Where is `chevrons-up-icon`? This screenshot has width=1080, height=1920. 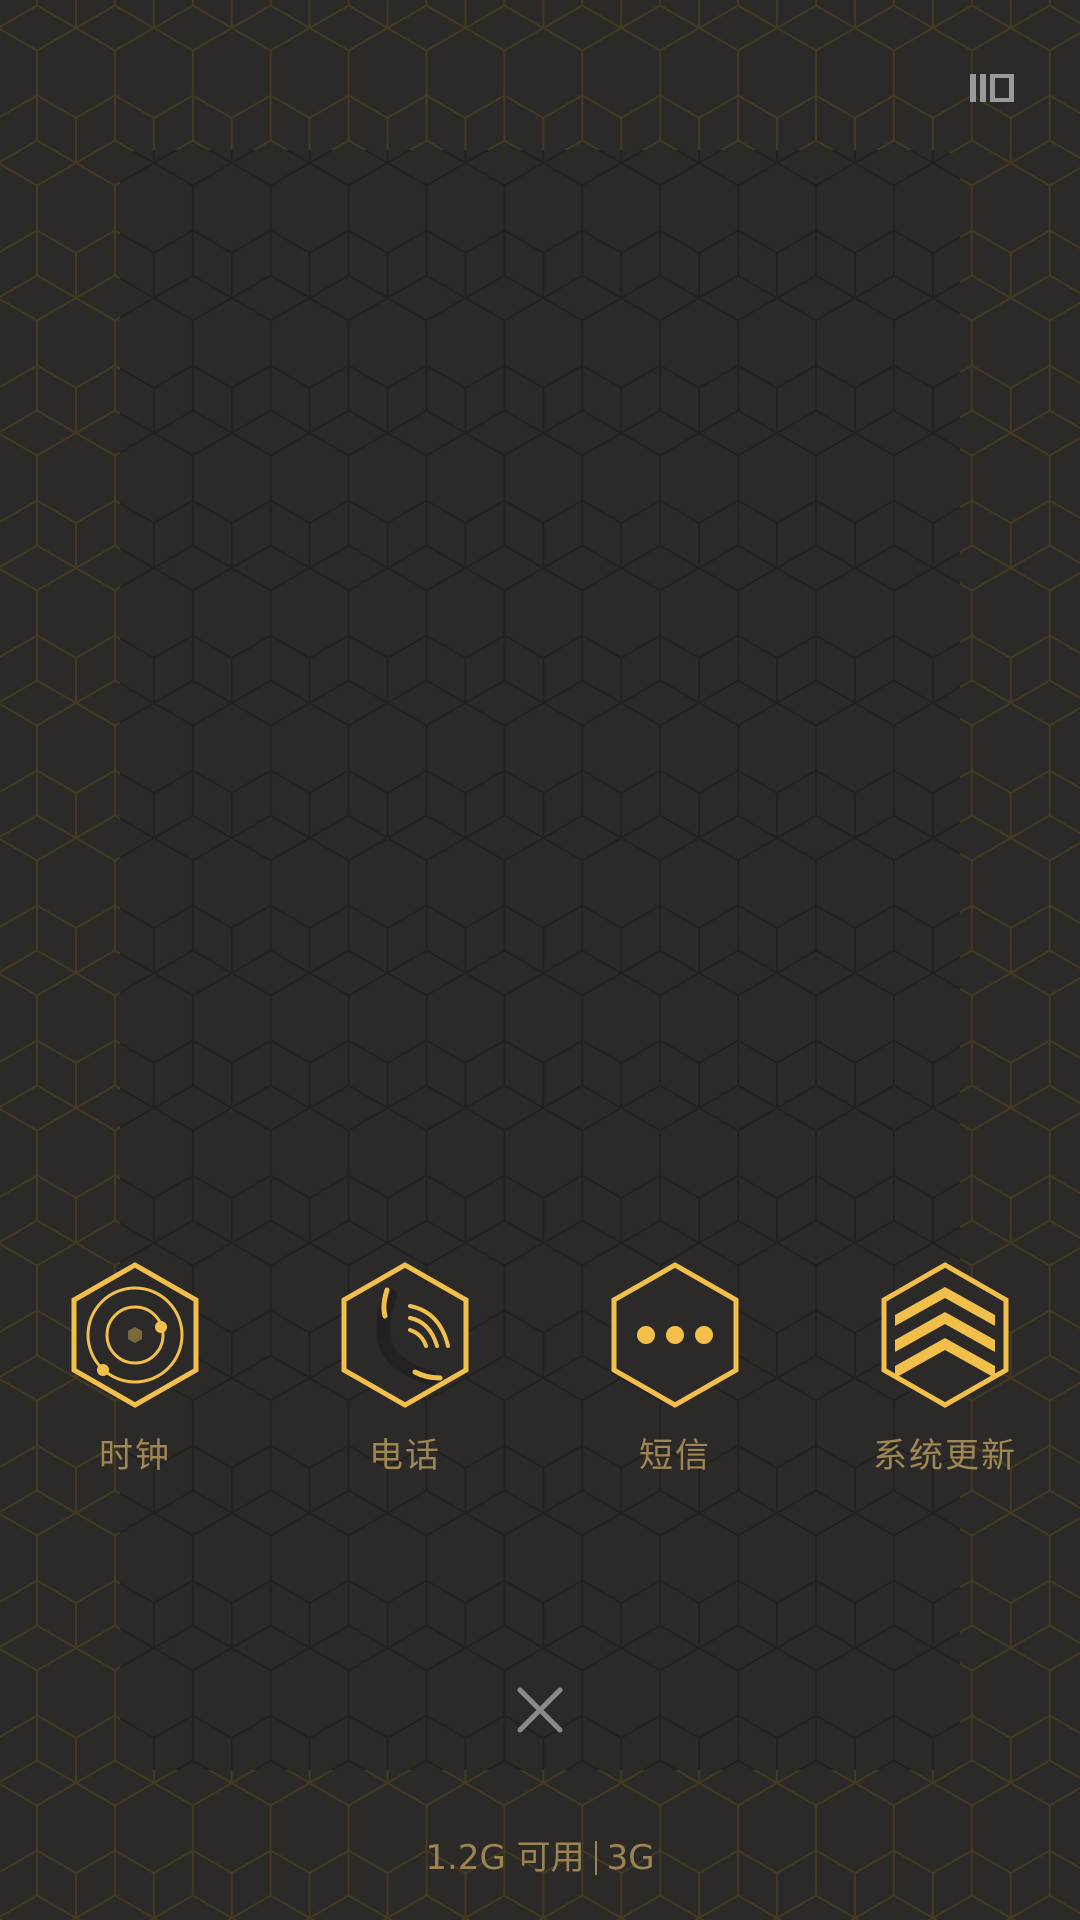 chevrons-up-icon is located at coordinates (945, 1335).